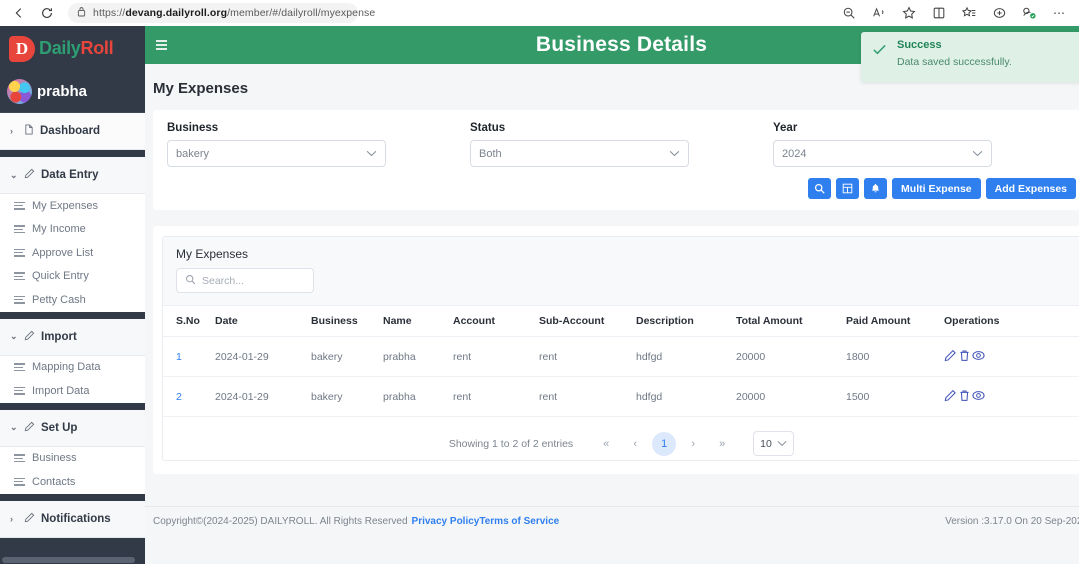 This screenshot has height=564, width=1079. Describe the element at coordinates (347, 396) in the screenshot. I see `cell-business: bakery` at that location.